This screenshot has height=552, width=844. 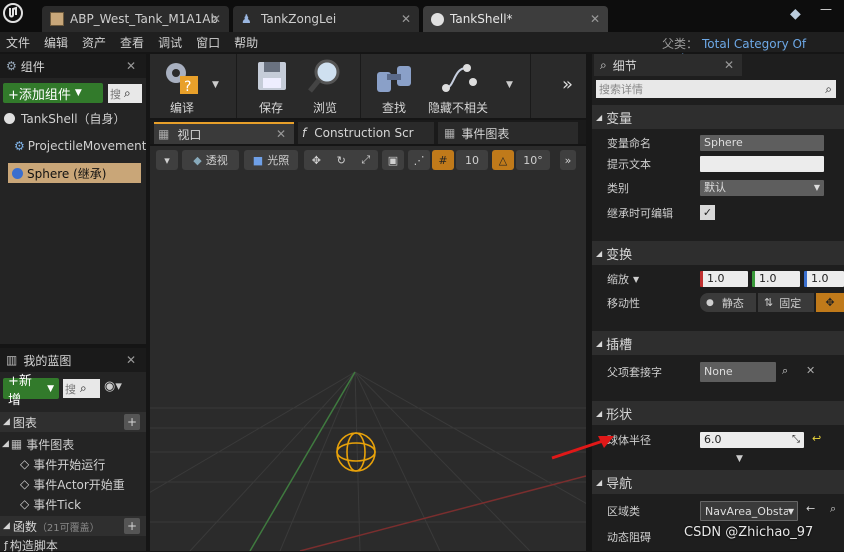 What do you see at coordinates (796, 440) in the screenshot?
I see `drag-handle-icon: ⤡` at bounding box center [796, 440].